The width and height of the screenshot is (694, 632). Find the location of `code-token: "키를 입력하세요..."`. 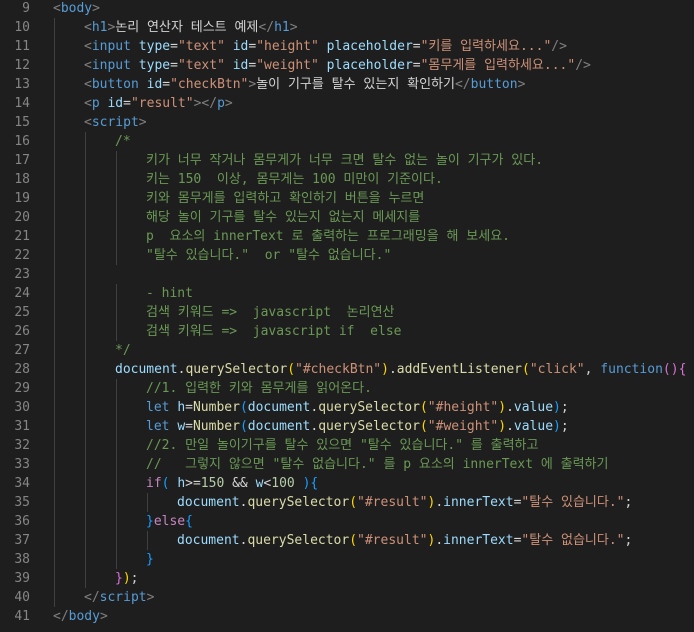

code-token: "키를 입력하세요..." is located at coordinates (486, 46).